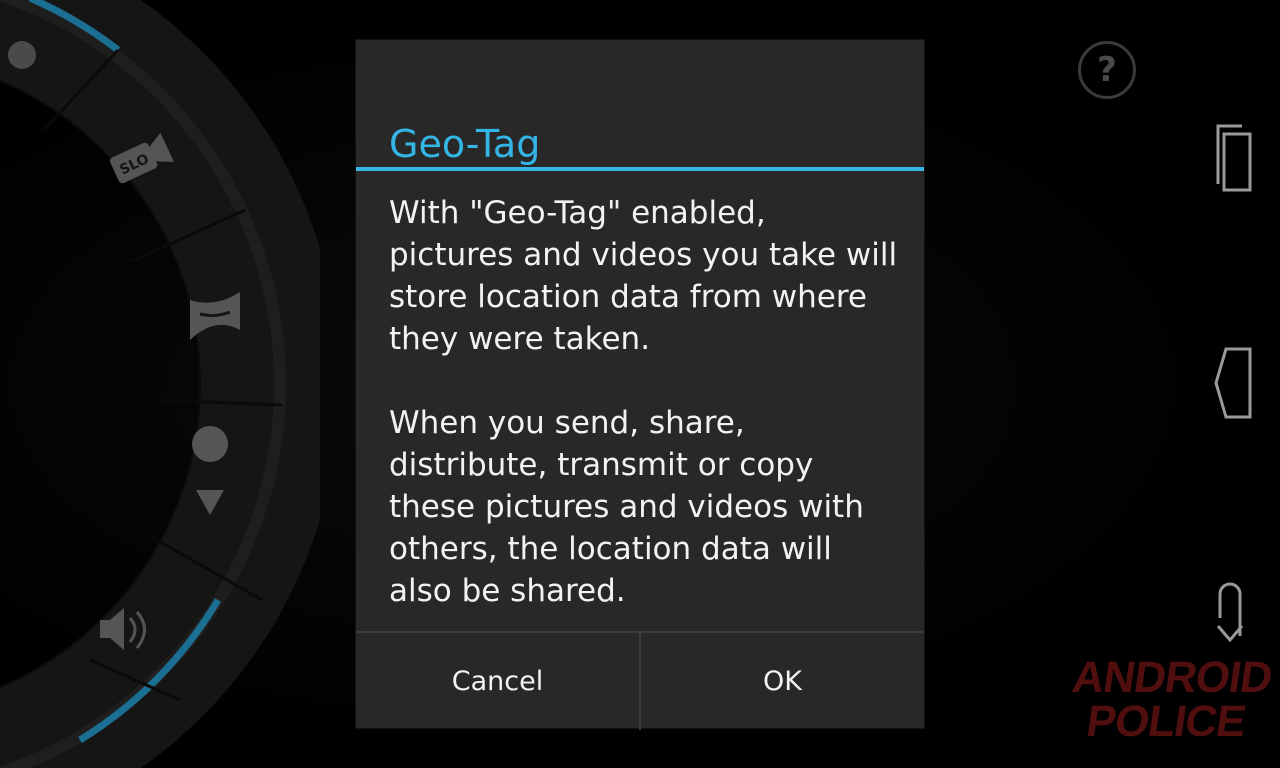  I want to click on ok-button: OK, so click(782, 681).